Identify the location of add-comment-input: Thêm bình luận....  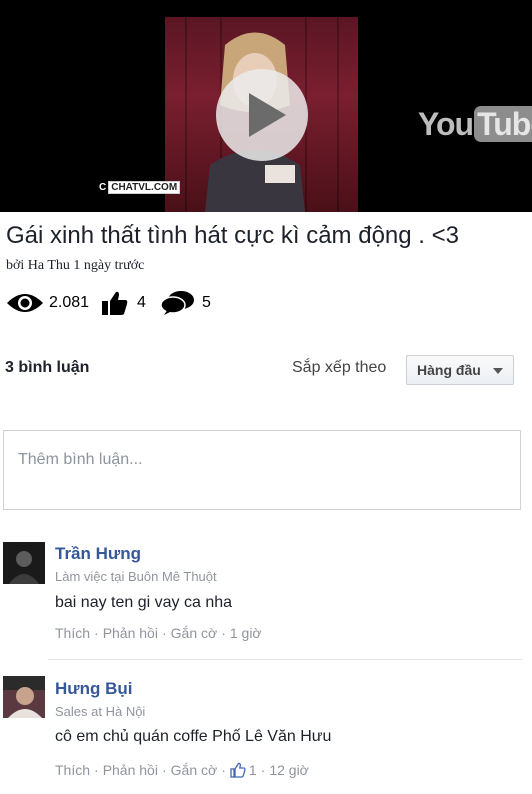
(262, 470).